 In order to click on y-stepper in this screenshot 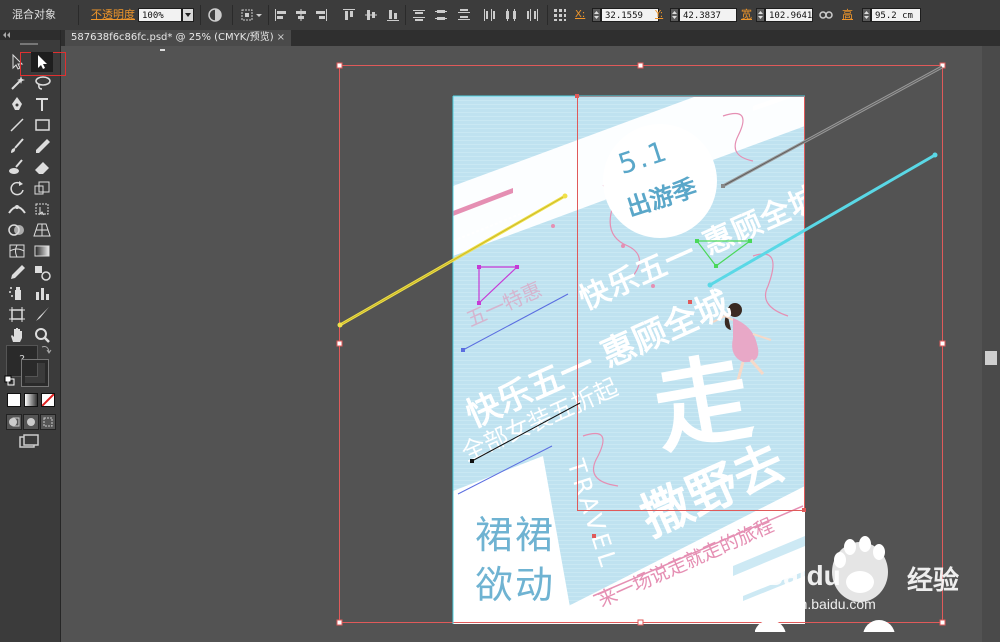, I will do `click(674, 15)`.